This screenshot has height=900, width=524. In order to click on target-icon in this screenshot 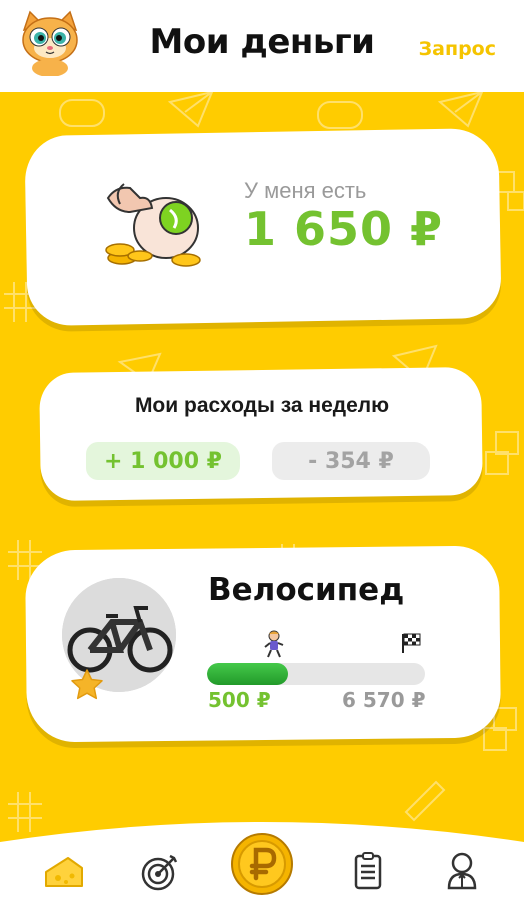, I will do `click(160, 872)`.